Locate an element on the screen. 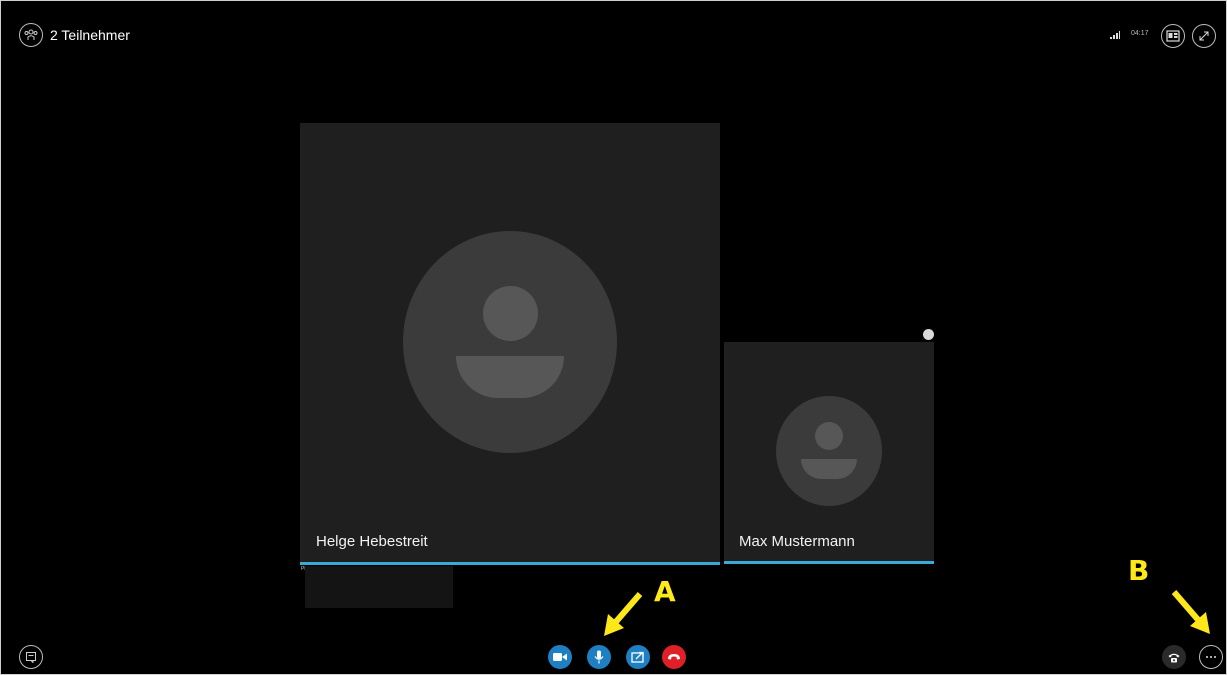 The height and width of the screenshot is (675, 1227). participants-button: 2 Teilnehmer is located at coordinates (74, 35).